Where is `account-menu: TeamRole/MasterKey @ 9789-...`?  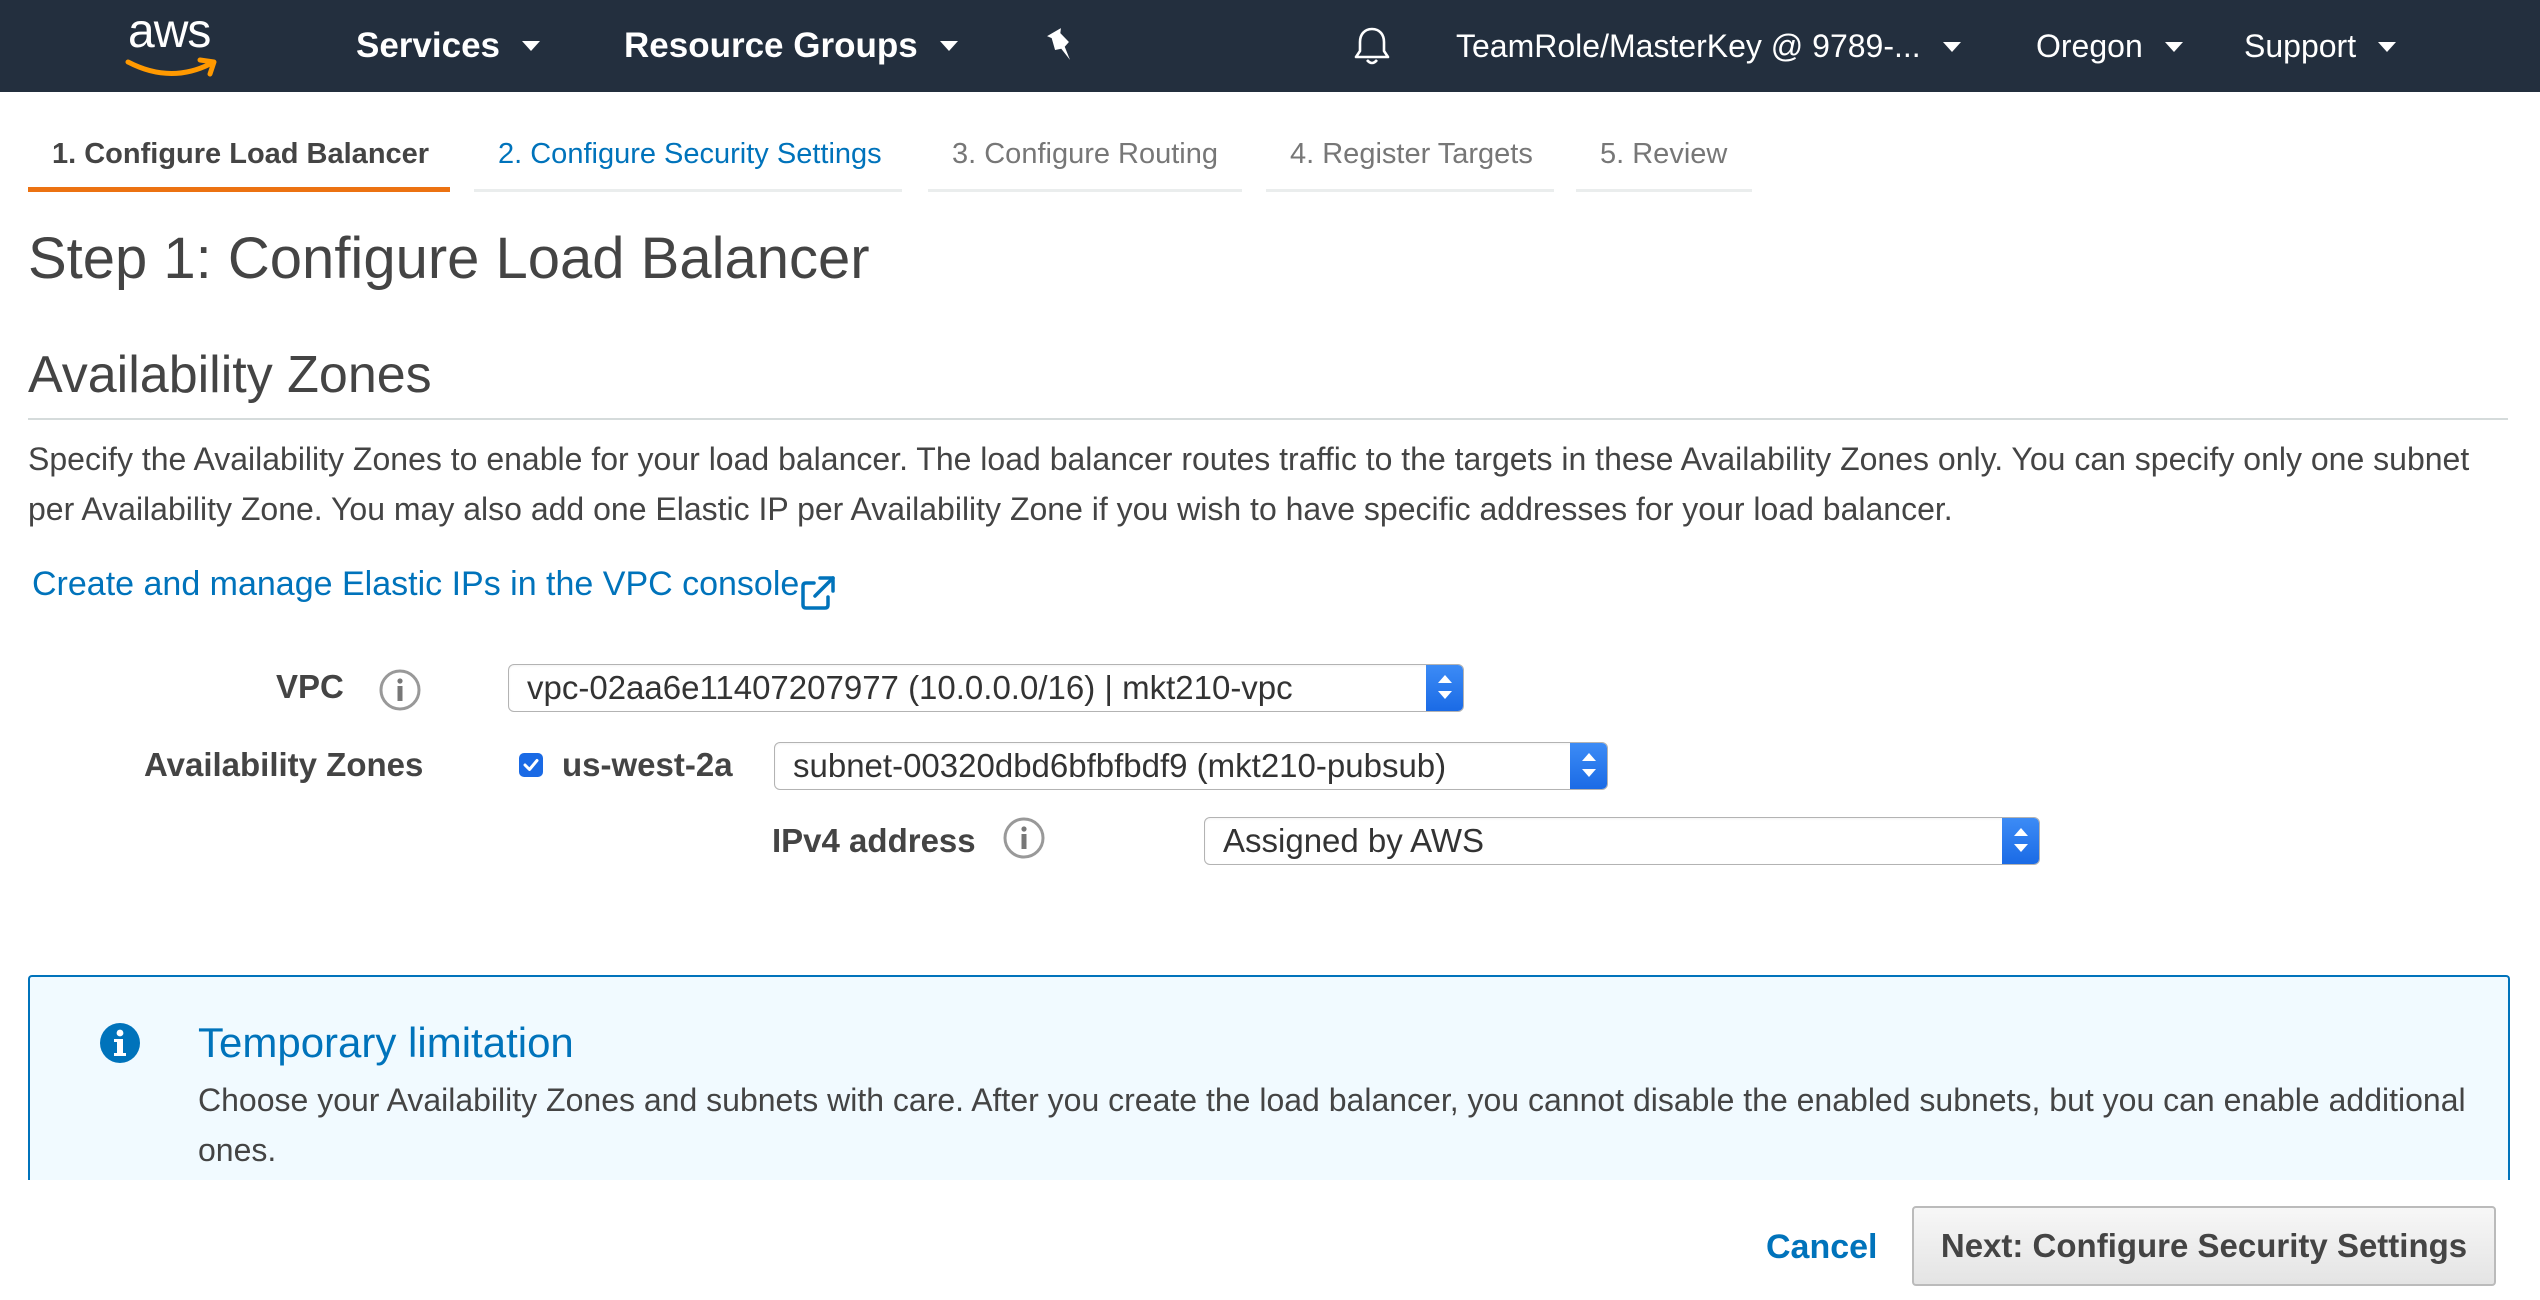
account-menu: TeamRole/MasterKey @ 9789-... is located at coordinates (1708, 46).